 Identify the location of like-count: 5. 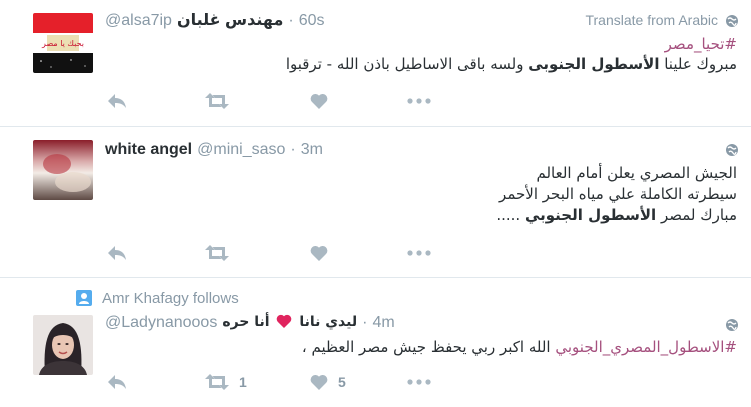
(342, 382).